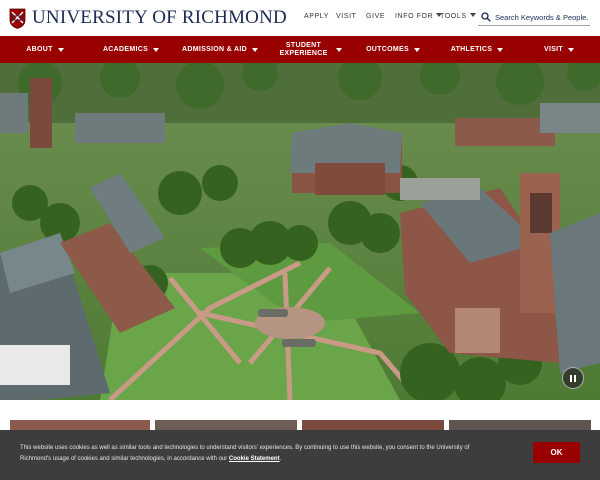  I want to click on nav-admission-aid: ADMISSION & AID, so click(220, 49).